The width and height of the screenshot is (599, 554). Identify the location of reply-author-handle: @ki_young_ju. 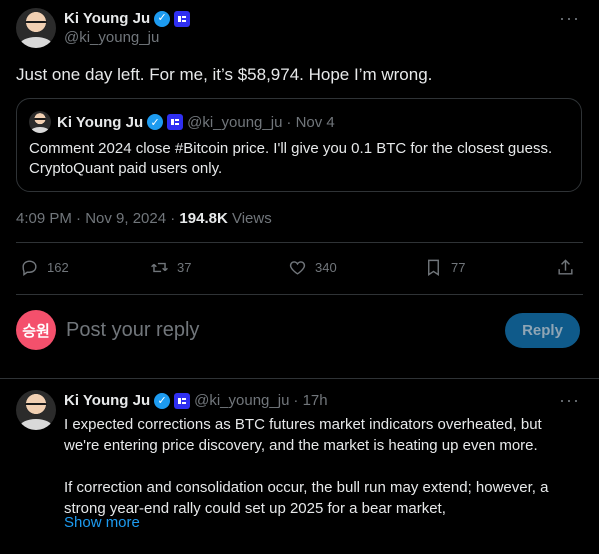
(241, 400).